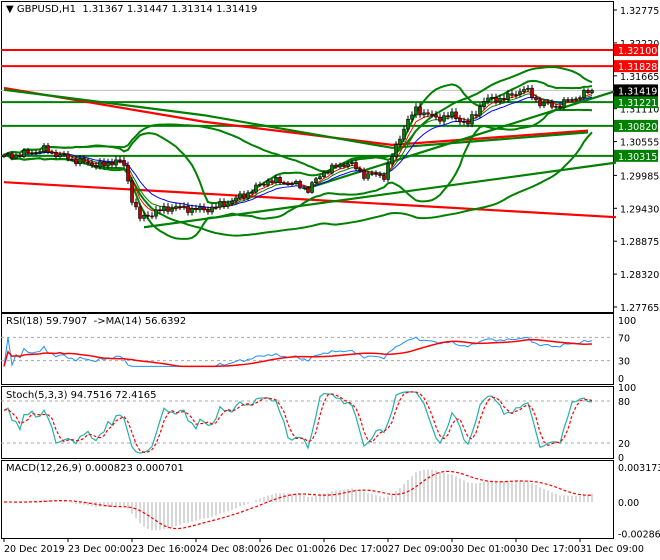  I want to click on macd-label: MACD(12,26,9) 0.000823 0.000701, so click(95, 468).